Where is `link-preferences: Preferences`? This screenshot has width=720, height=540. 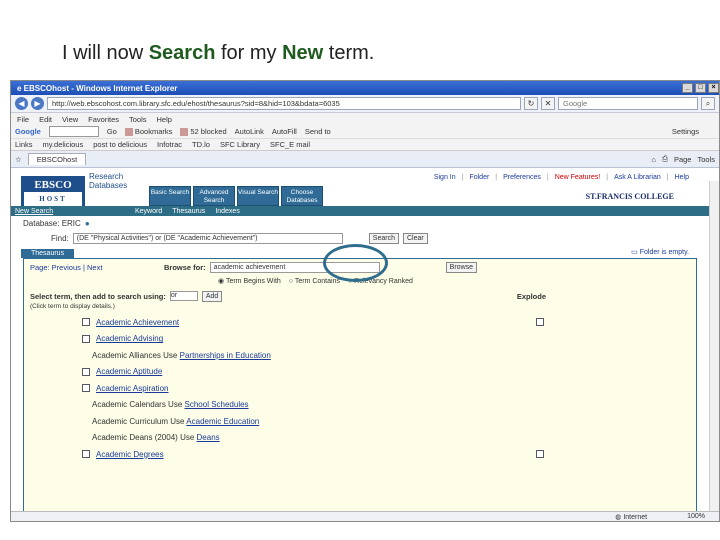 link-preferences: Preferences is located at coordinates (522, 177).